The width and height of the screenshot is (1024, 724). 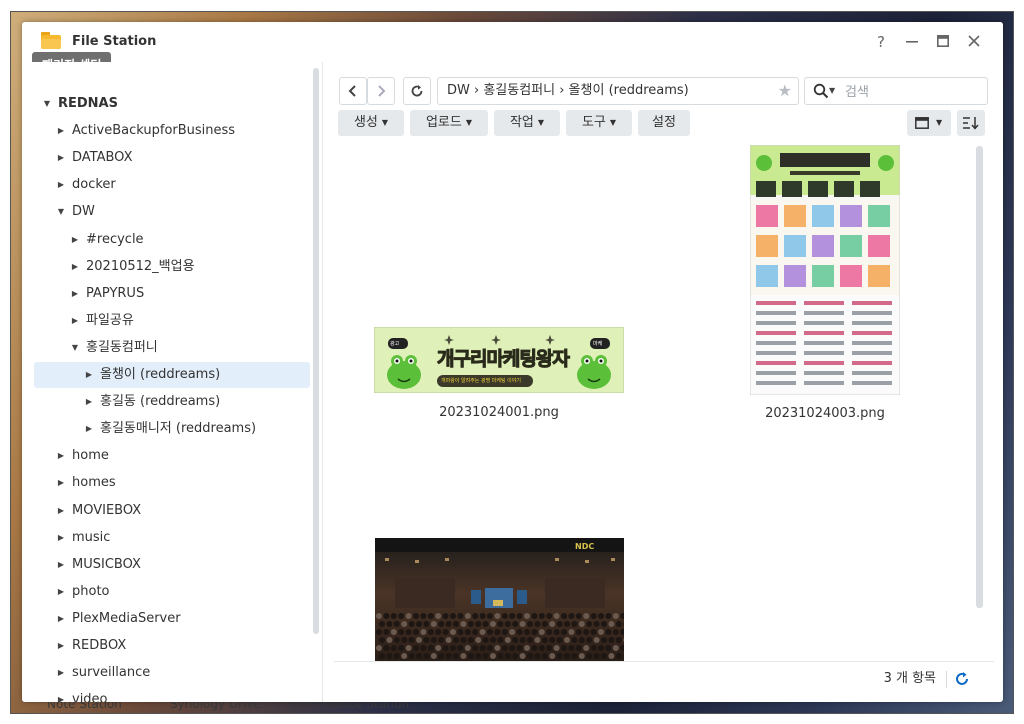 What do you see at coordinates (172, 673) in the screenshot?
I see `sidebar-item: ▶ surveillance` at bounding box center [172, 673].